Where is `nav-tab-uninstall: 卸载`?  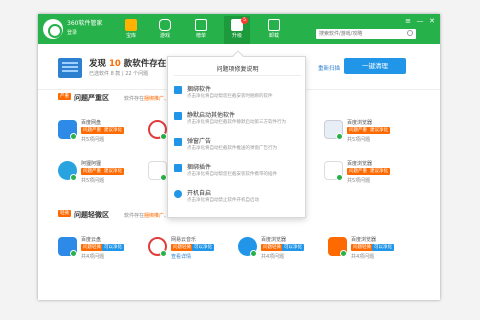
nav-tab-uninstall: 卸载 is located at coordinates (274, 30).